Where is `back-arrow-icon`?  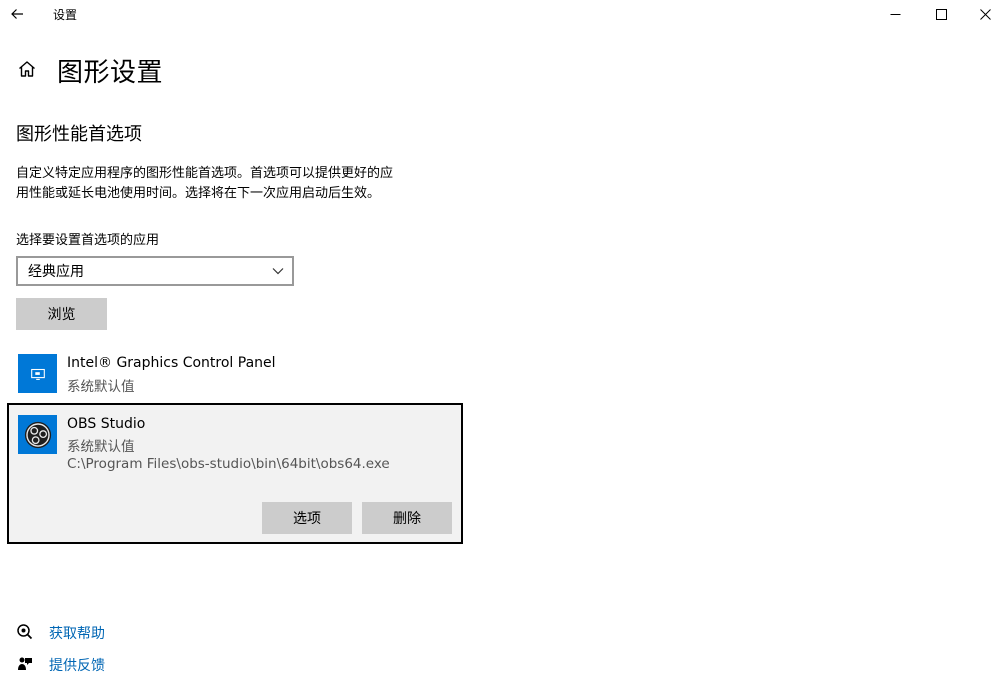 back-arrow-icon is located at coordinates (17, 14).